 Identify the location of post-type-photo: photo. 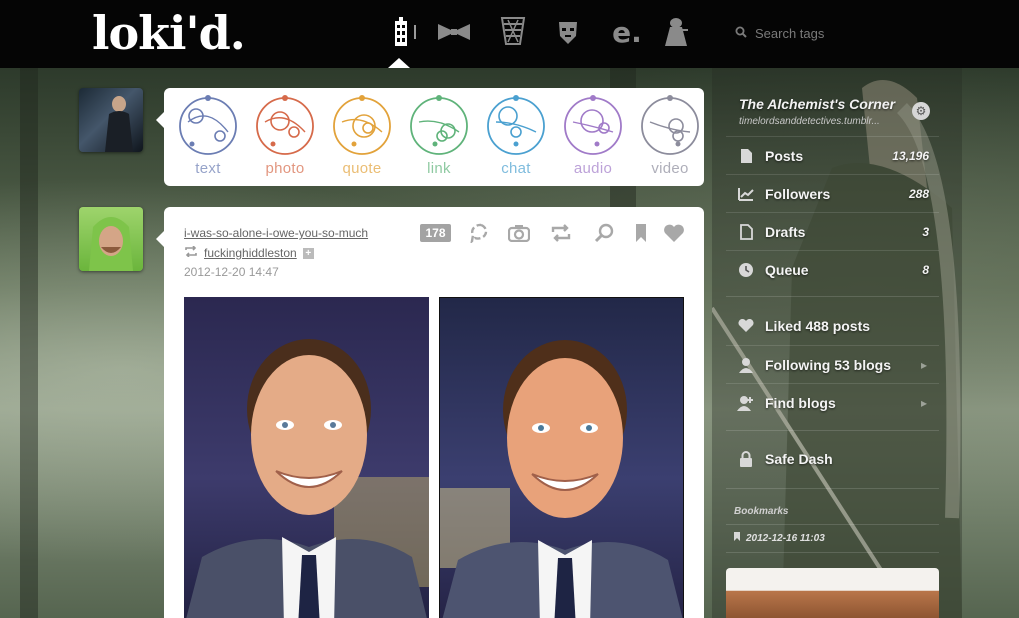
(285, 138).